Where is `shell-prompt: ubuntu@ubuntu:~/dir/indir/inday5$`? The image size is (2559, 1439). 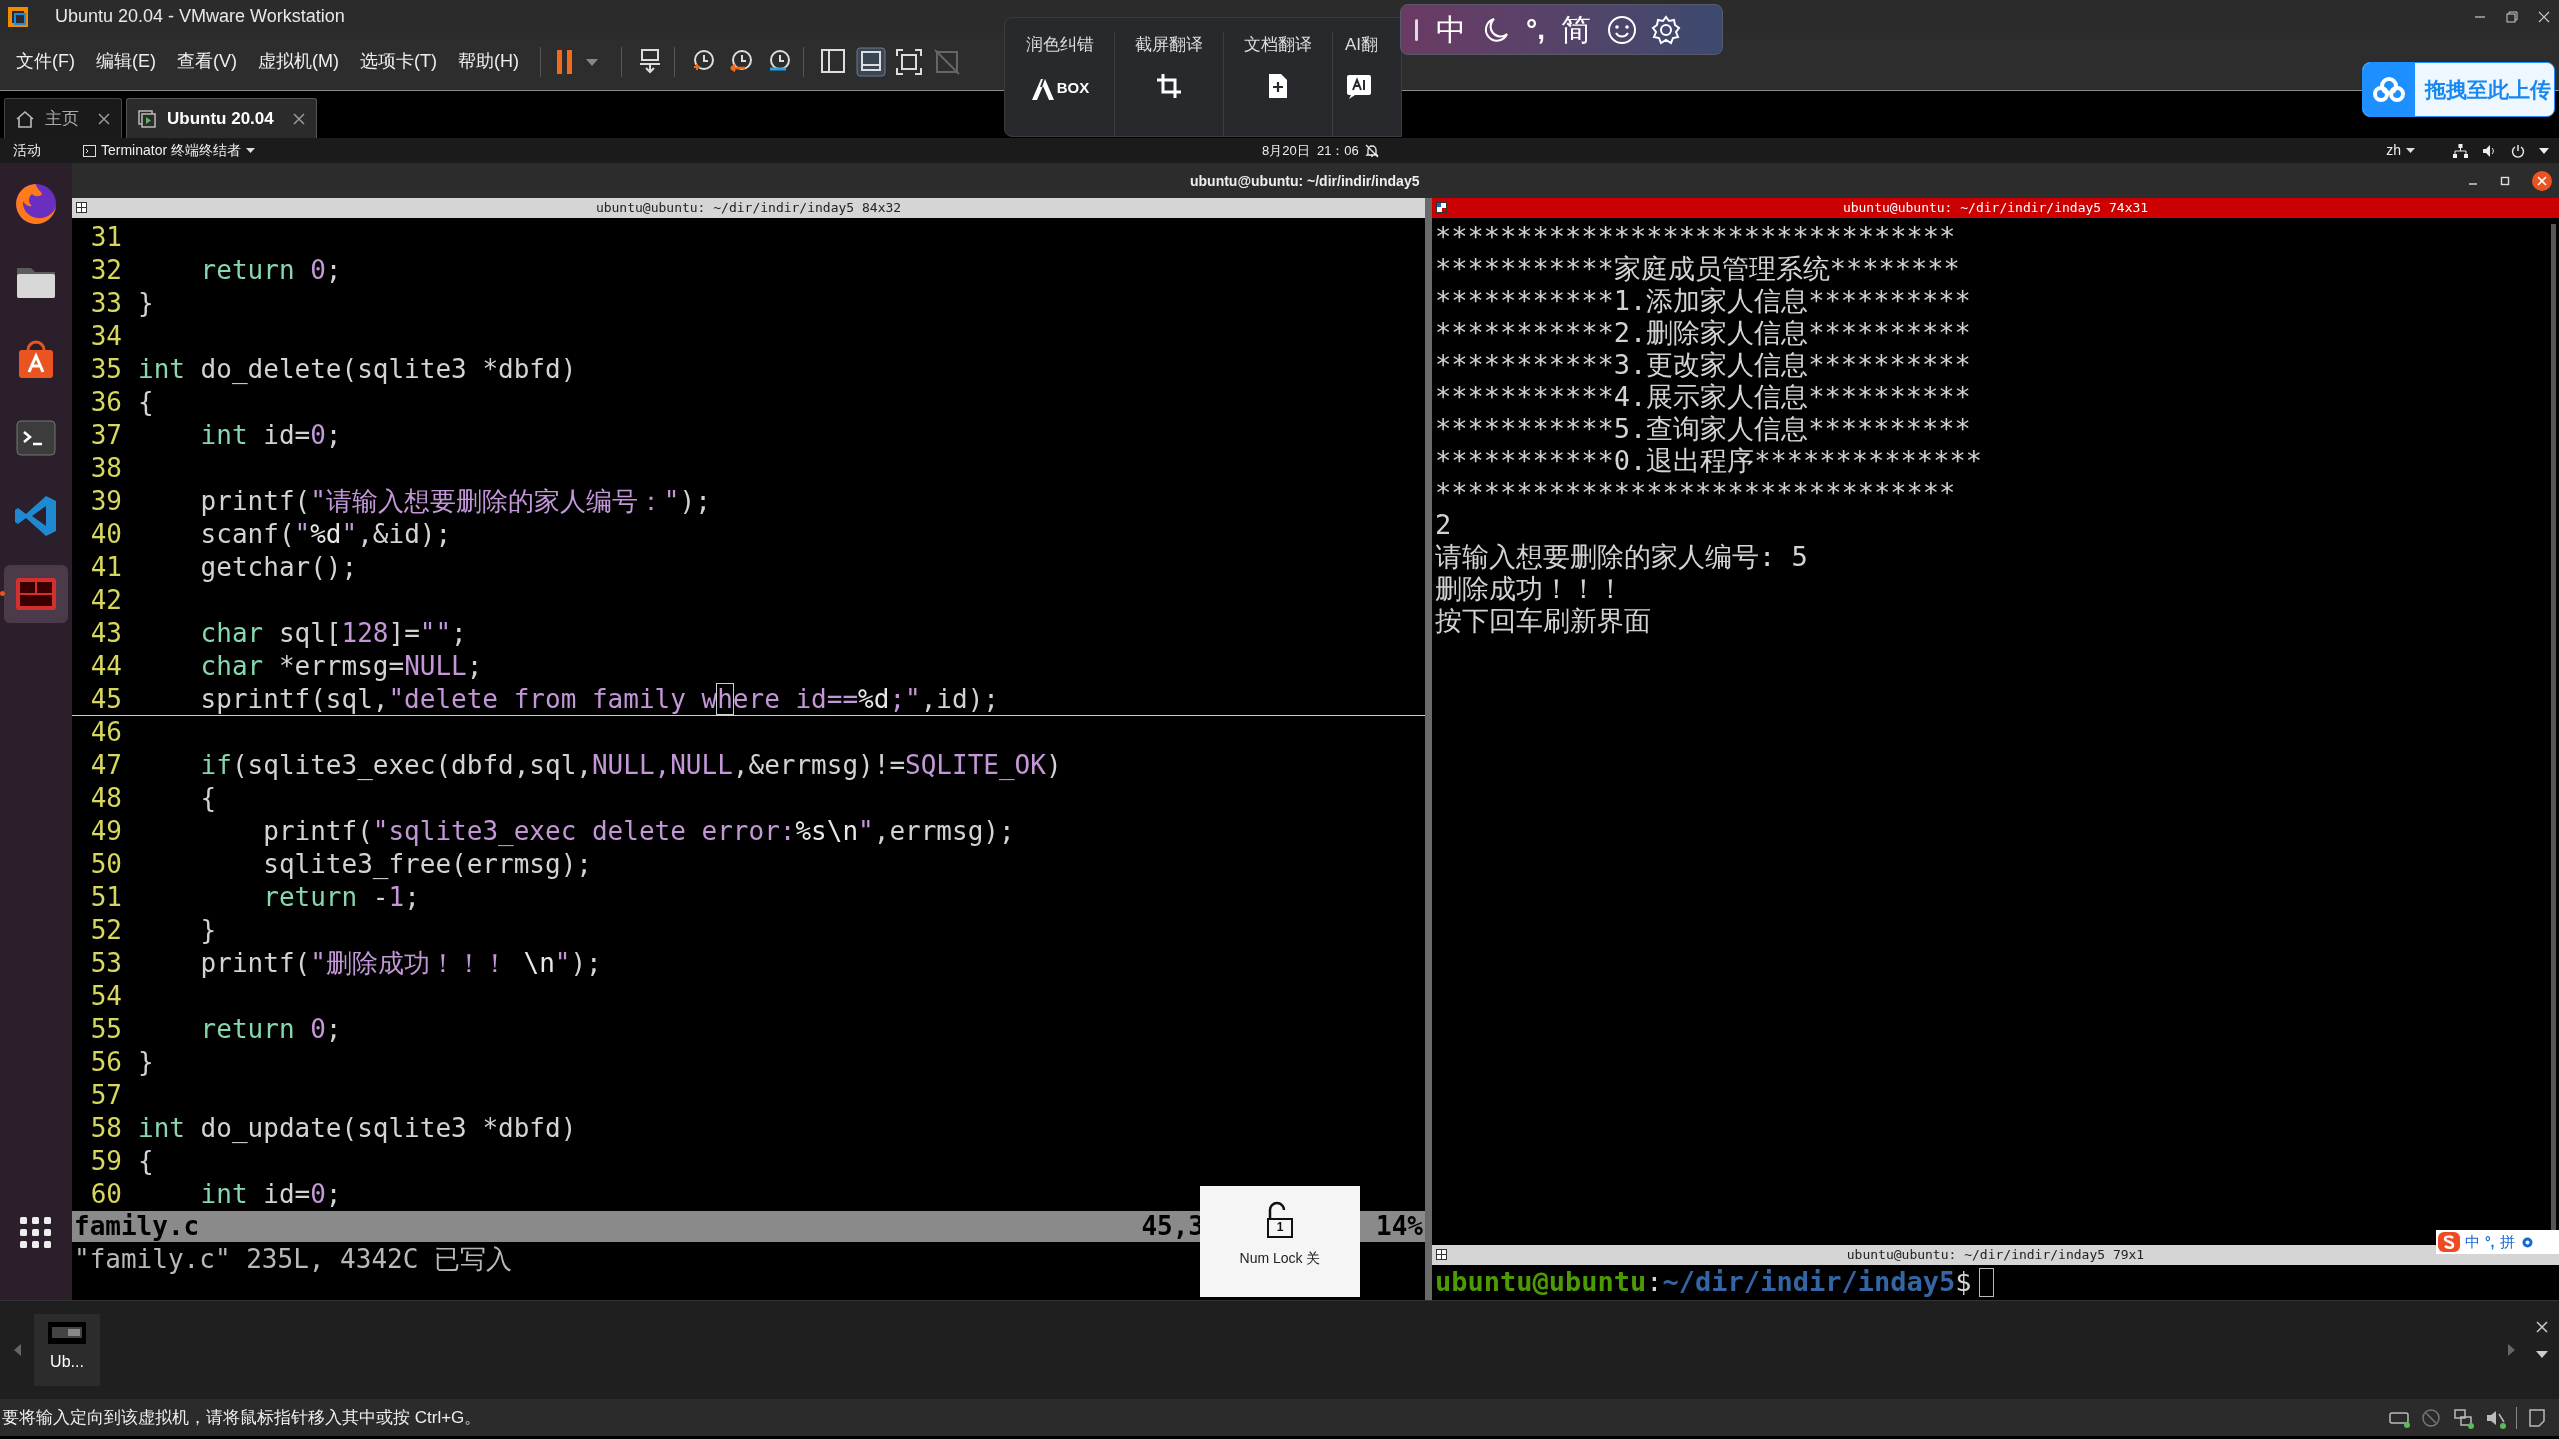 shell-prompt: ubuntu@ubuntu:~/dir/indir/inday5$ is located at coordinates (1703, 1282).